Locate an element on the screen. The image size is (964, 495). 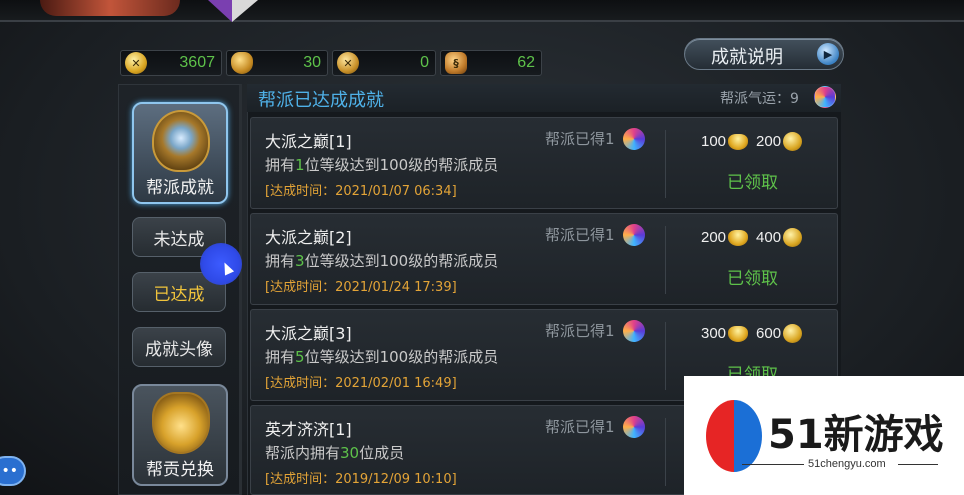
tab-label: 帮贡兑换 is located at coordinates (180, 470).